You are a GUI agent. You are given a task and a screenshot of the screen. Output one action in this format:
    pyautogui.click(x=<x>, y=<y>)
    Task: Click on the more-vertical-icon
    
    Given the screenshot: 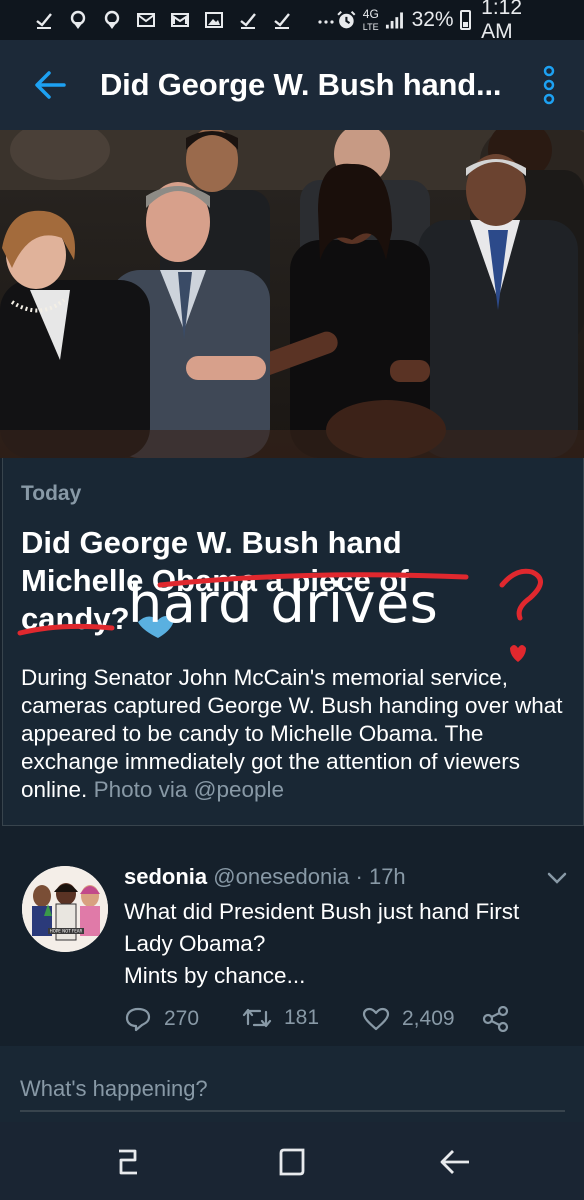 What is the action you would take?
    pyautogui.click(x=549, y=85)
    